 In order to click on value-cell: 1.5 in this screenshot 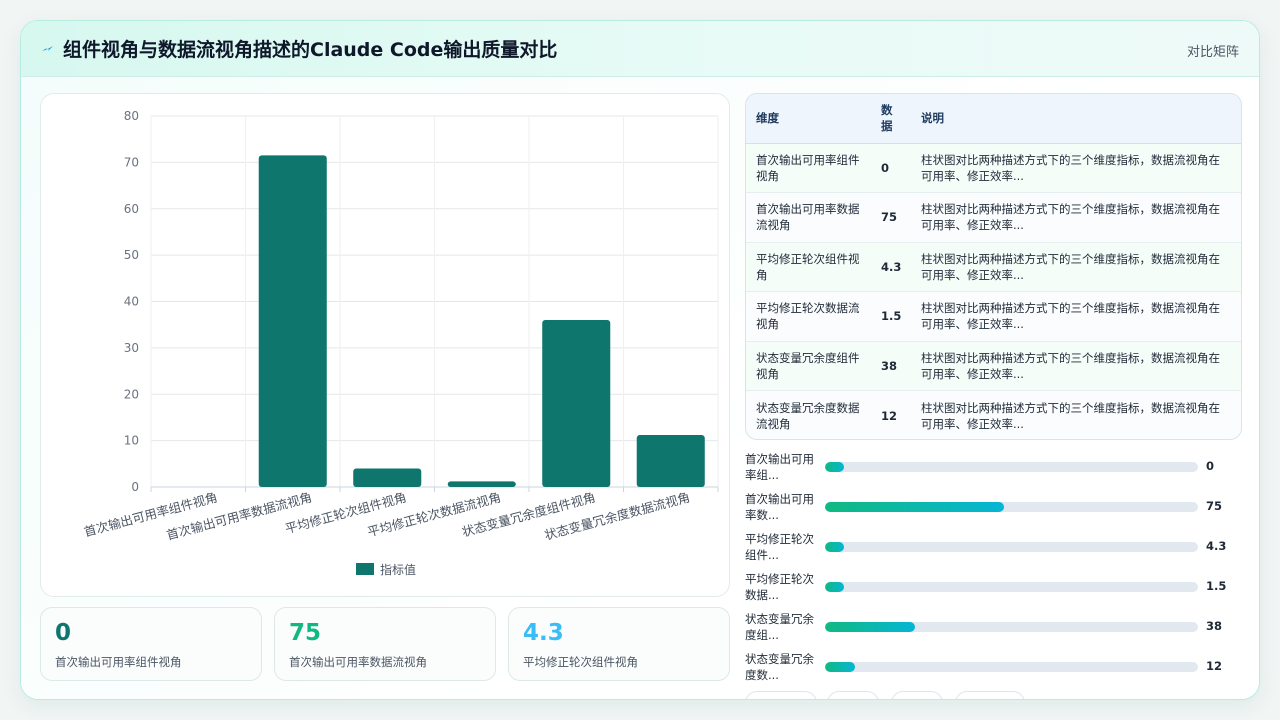, I will do `click(891, 316)`.